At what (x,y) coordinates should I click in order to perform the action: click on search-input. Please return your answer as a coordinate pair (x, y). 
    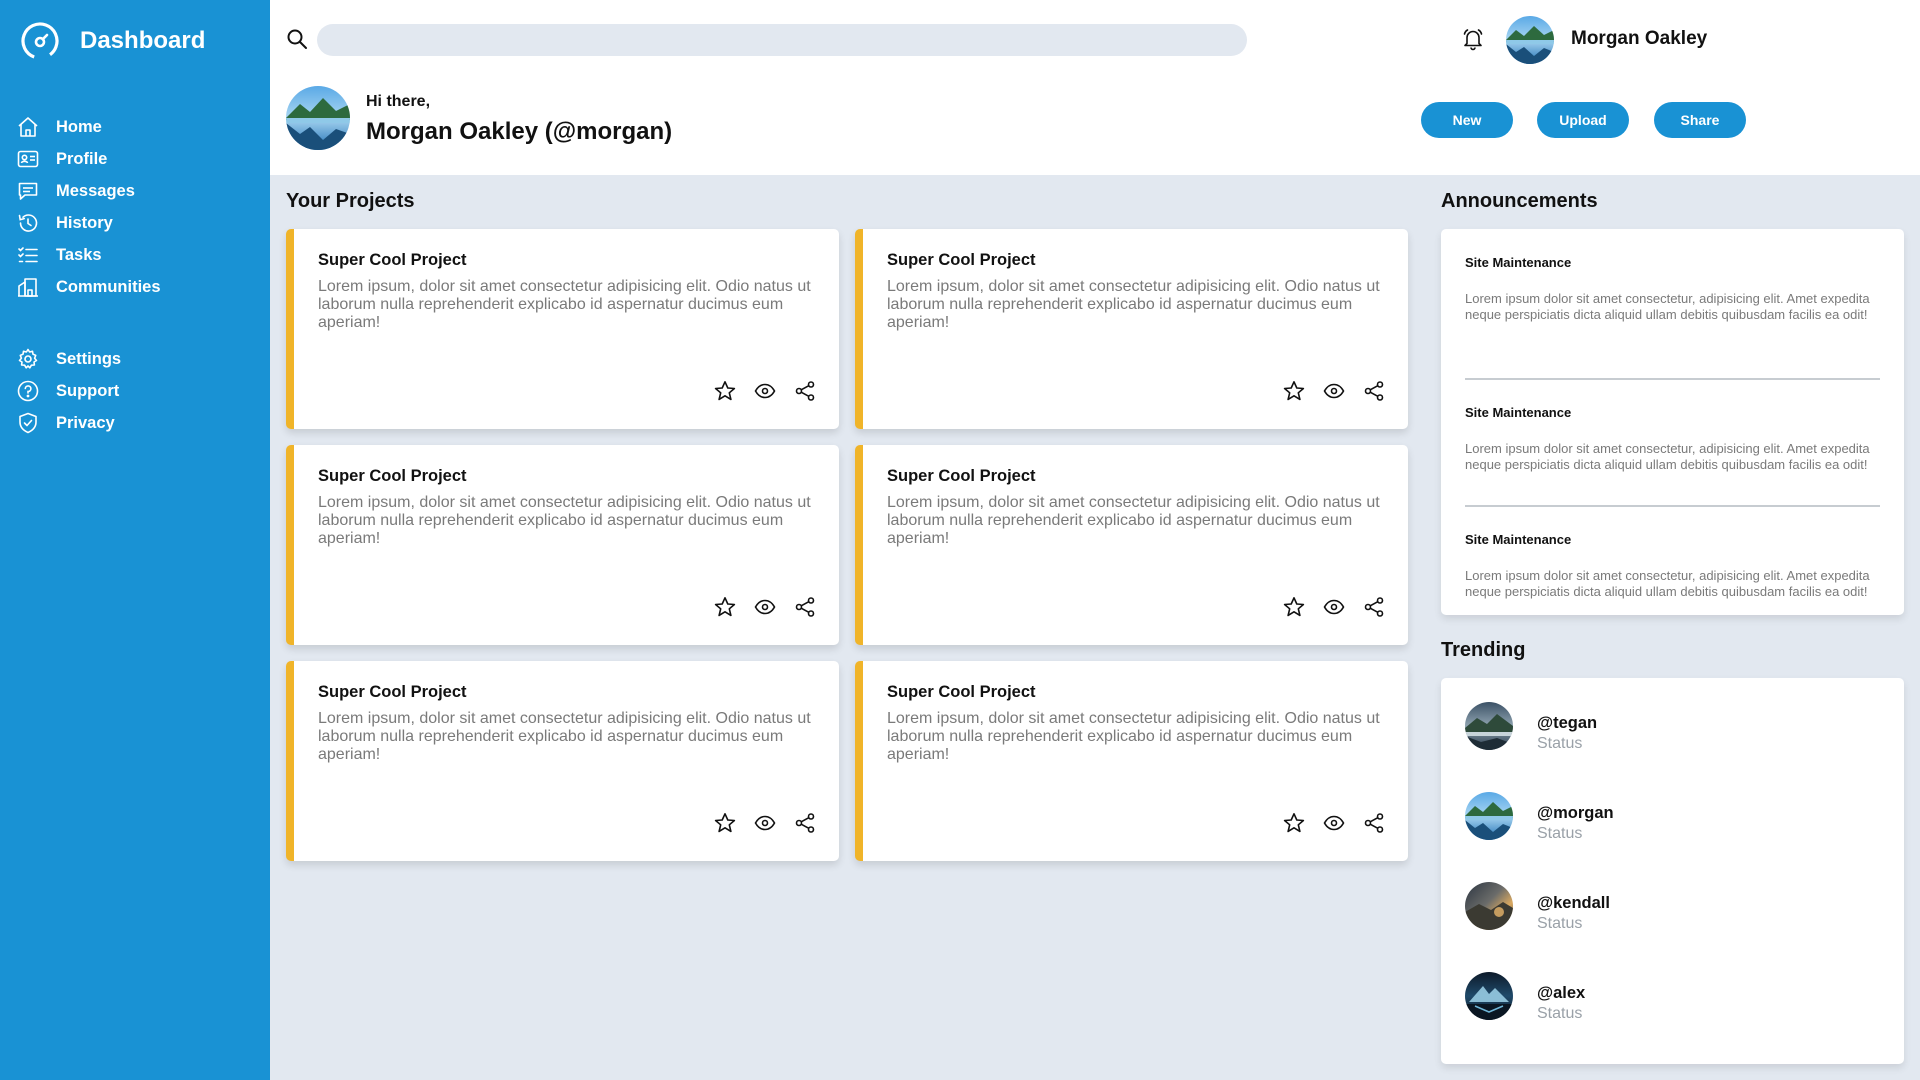
    Looking at the image, I should click on (782, 40).